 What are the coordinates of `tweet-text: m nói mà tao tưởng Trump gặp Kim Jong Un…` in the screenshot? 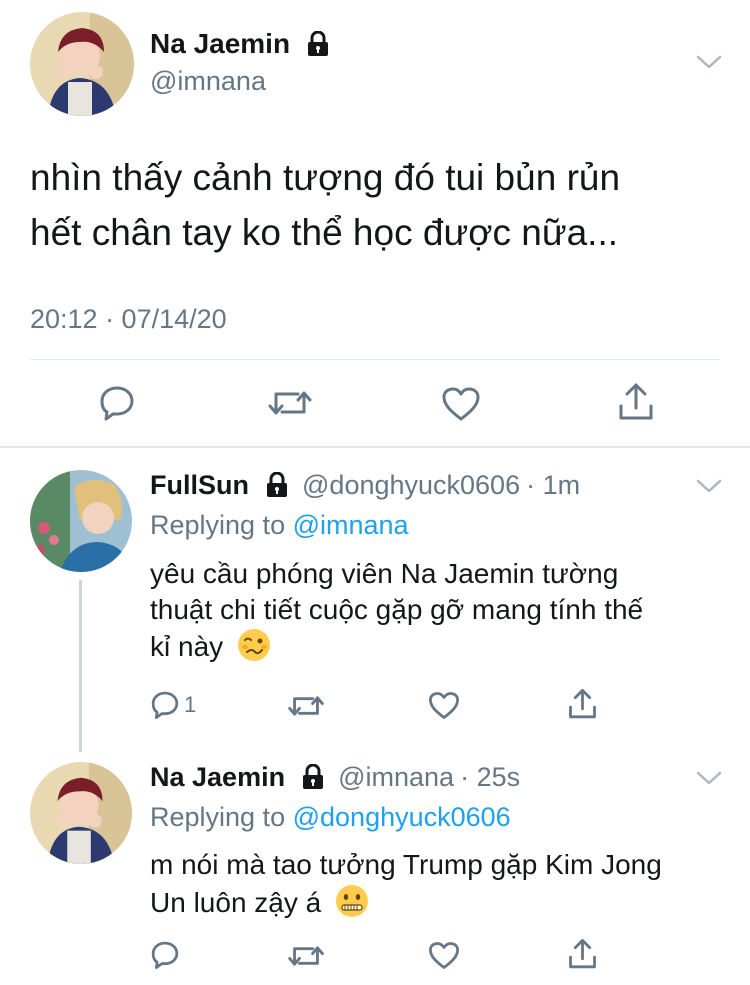 It's located at (406, 884).